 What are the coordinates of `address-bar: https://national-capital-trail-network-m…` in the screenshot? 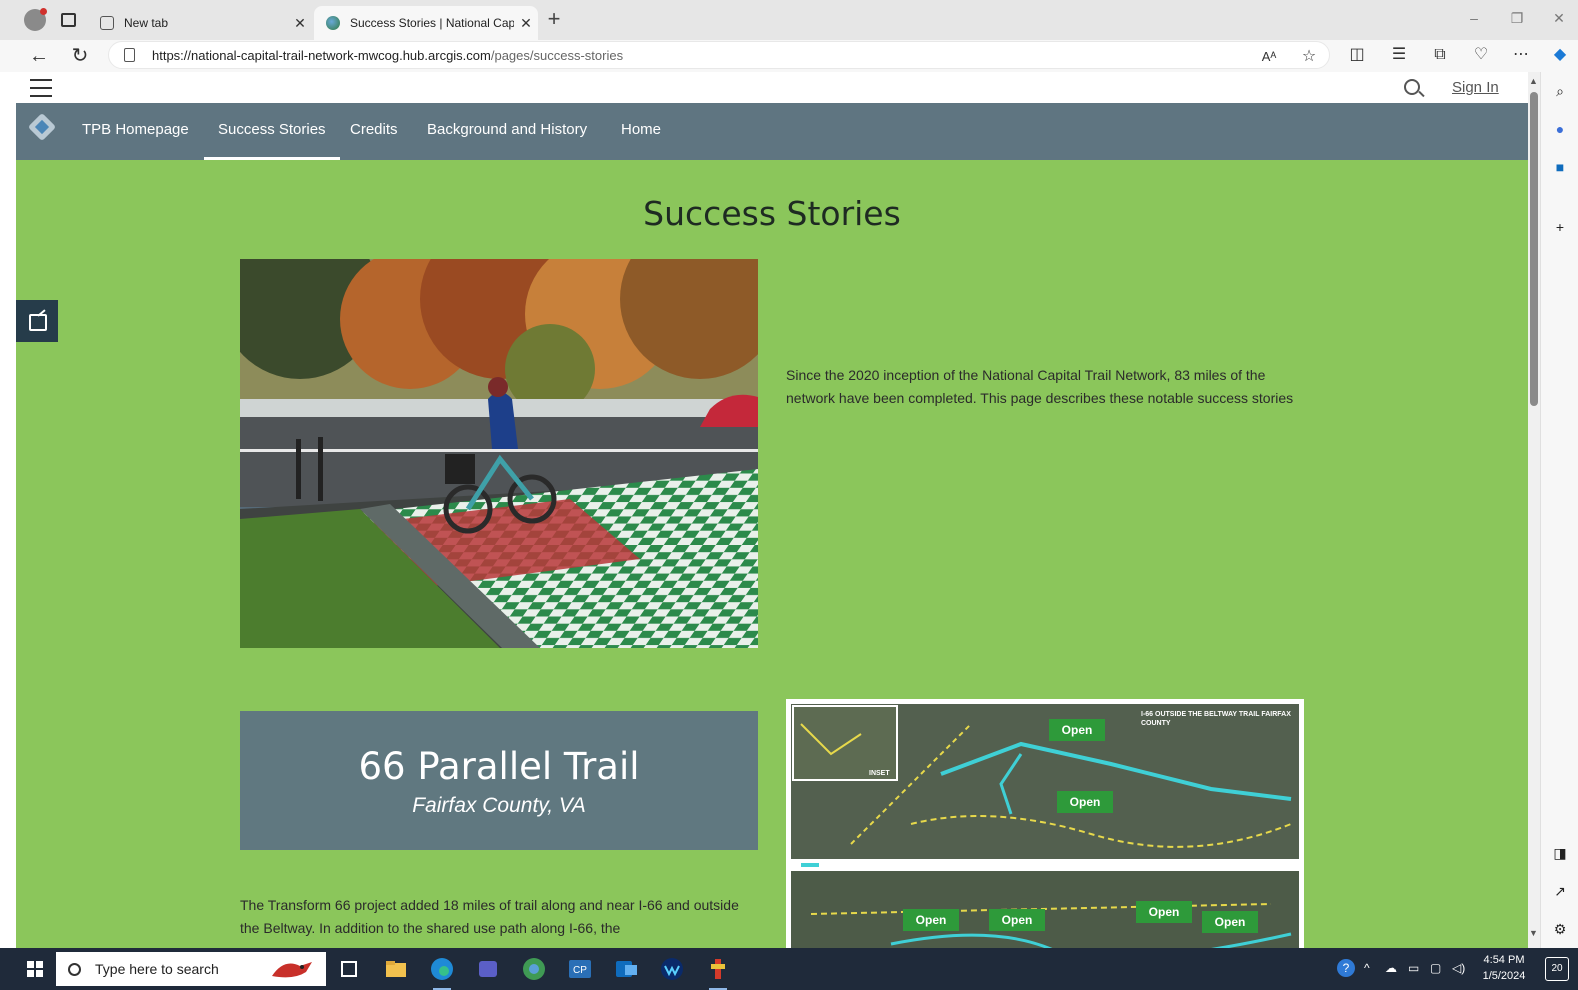 It's located at (719, 55).